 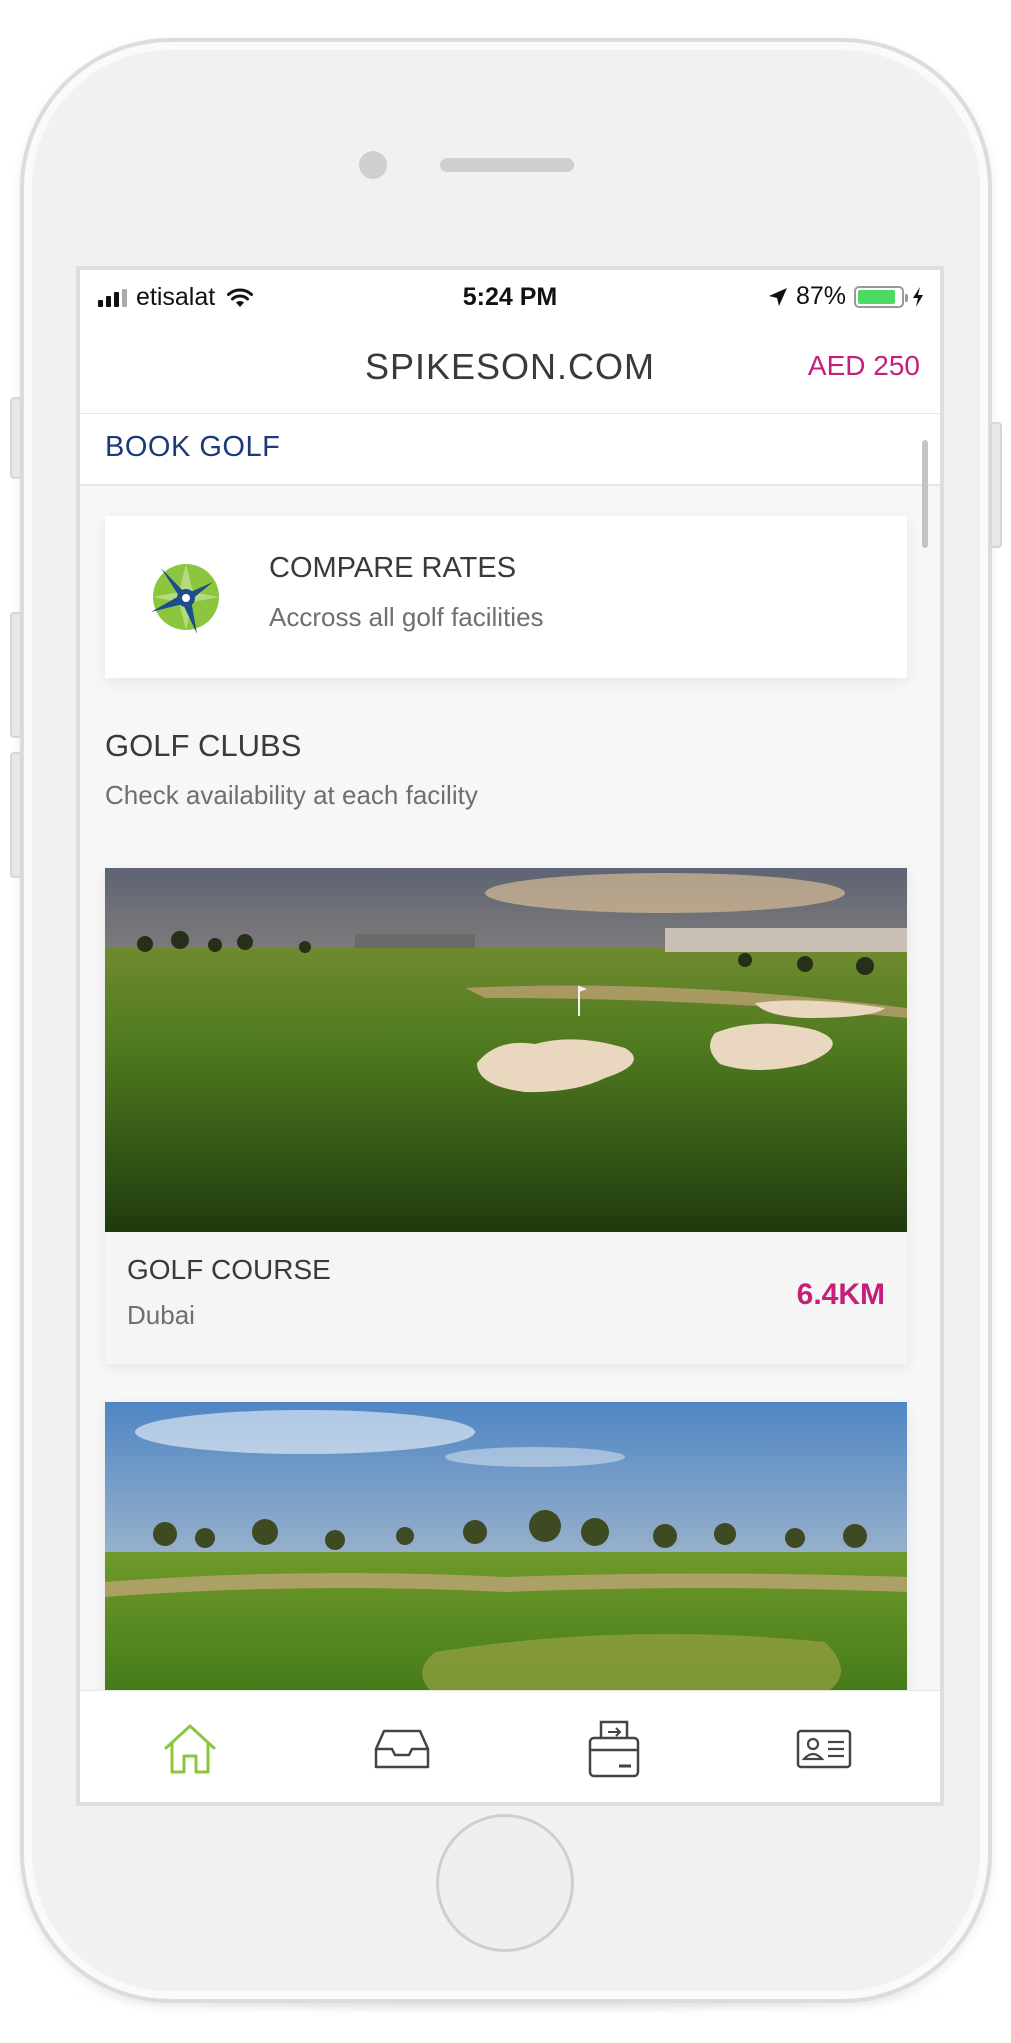 What do you see at coordinates (185, 599) in the screenshot?
I see `spikeson-logo-icon` at bounding box center [185, 599].